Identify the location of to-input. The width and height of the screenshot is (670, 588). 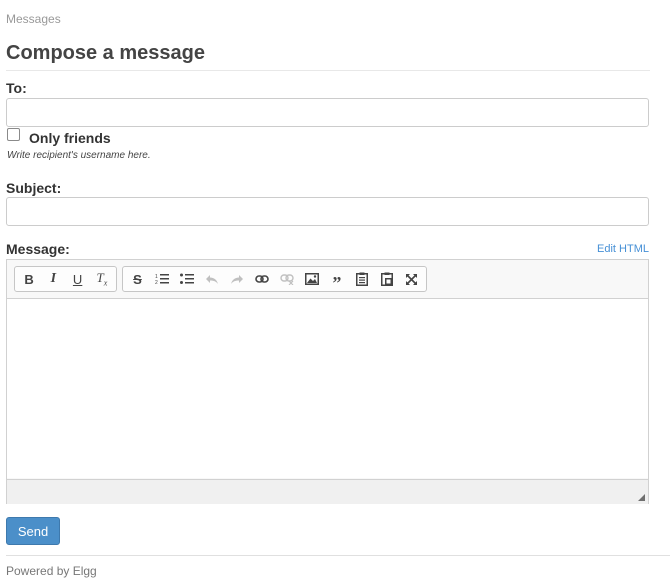
(327, 112).